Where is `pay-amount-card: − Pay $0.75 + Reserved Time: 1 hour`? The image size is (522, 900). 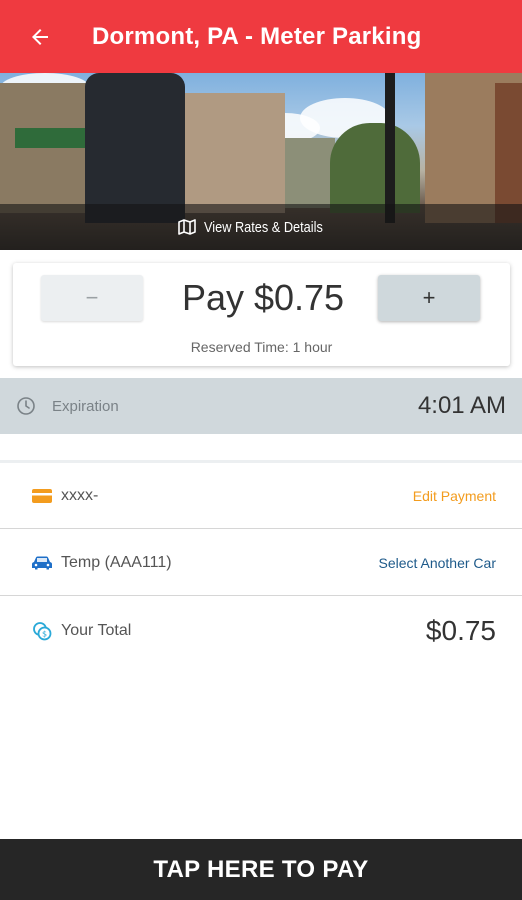 pay-amount-card: − Pay $0.75 + Reserved Time: 1 hour is located at coordinates (261, 314).